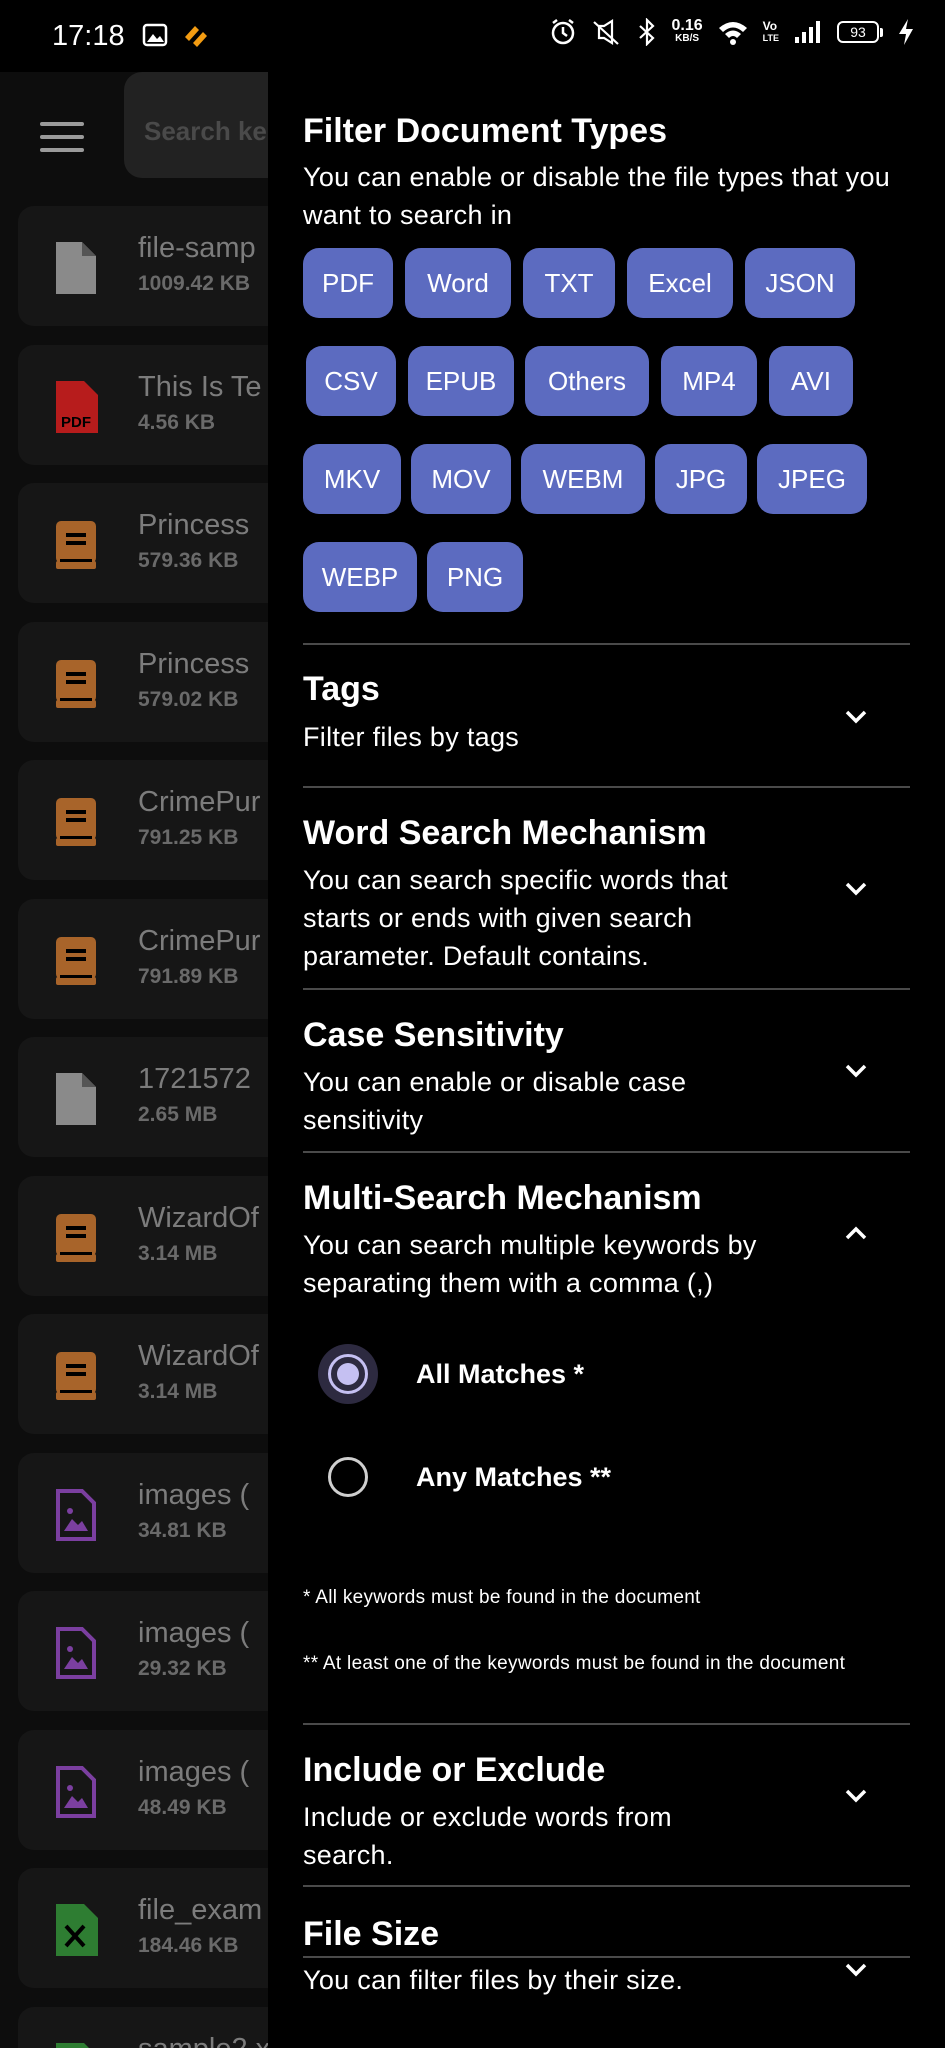  Describe the element at coordinates (352, 479) in the screenshot. I see `chip-mkv: MKV` at that location.